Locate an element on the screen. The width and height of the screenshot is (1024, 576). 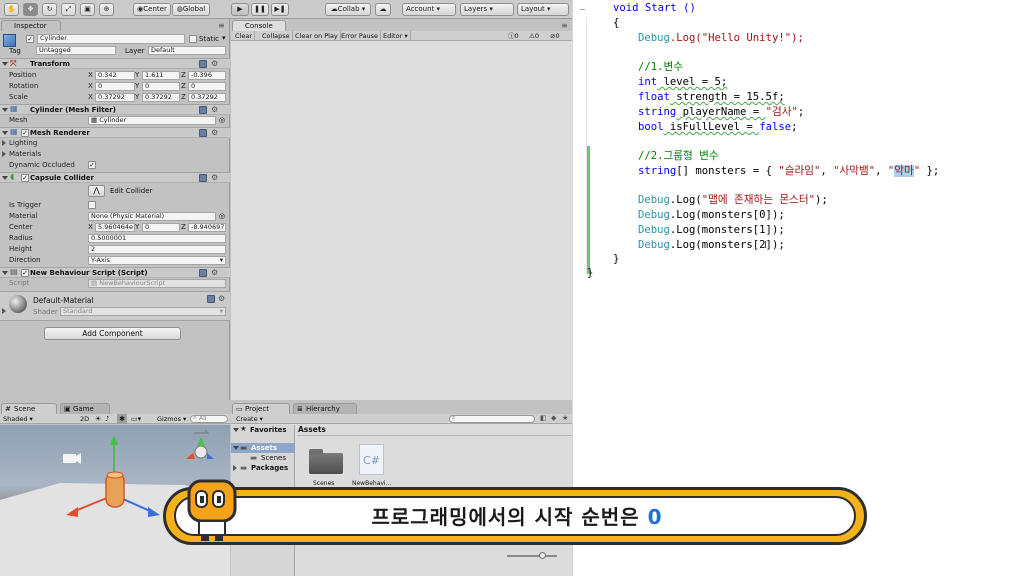
position-x-field: 0.342 is located at coordinates (115, 75).